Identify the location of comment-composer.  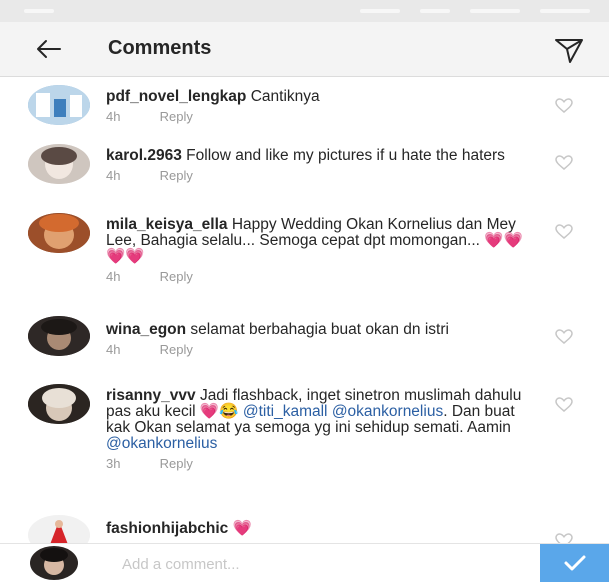
(304, 562).